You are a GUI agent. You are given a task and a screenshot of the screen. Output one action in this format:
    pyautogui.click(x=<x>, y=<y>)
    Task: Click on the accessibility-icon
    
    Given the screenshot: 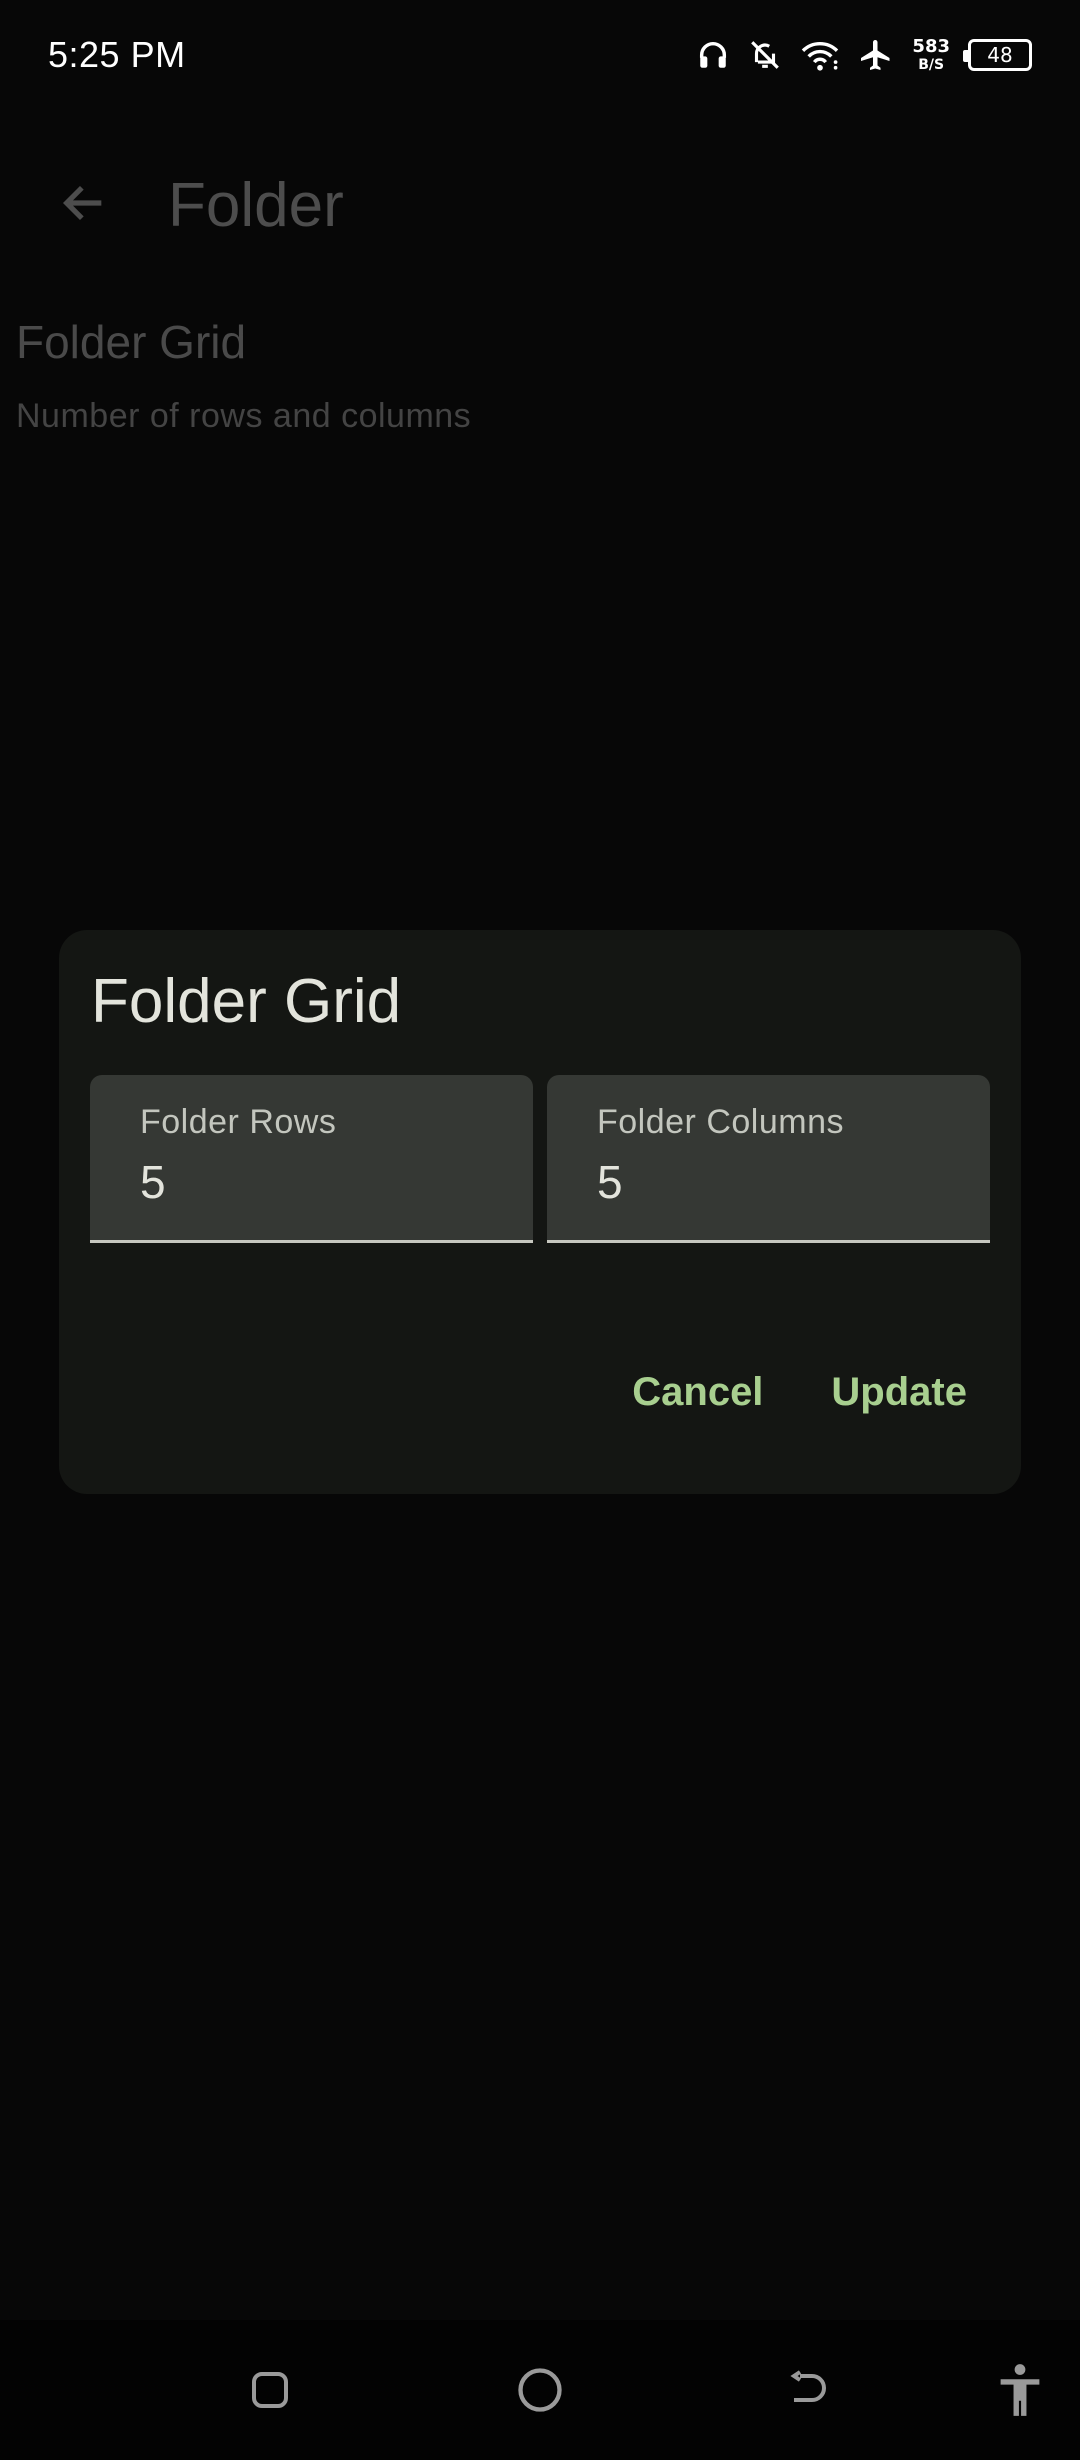 What is the action you would take?
    pyautogui.click(x=1020, y=2390)
    